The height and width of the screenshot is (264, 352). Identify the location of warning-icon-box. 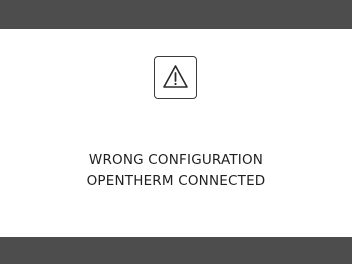
(175, 77).